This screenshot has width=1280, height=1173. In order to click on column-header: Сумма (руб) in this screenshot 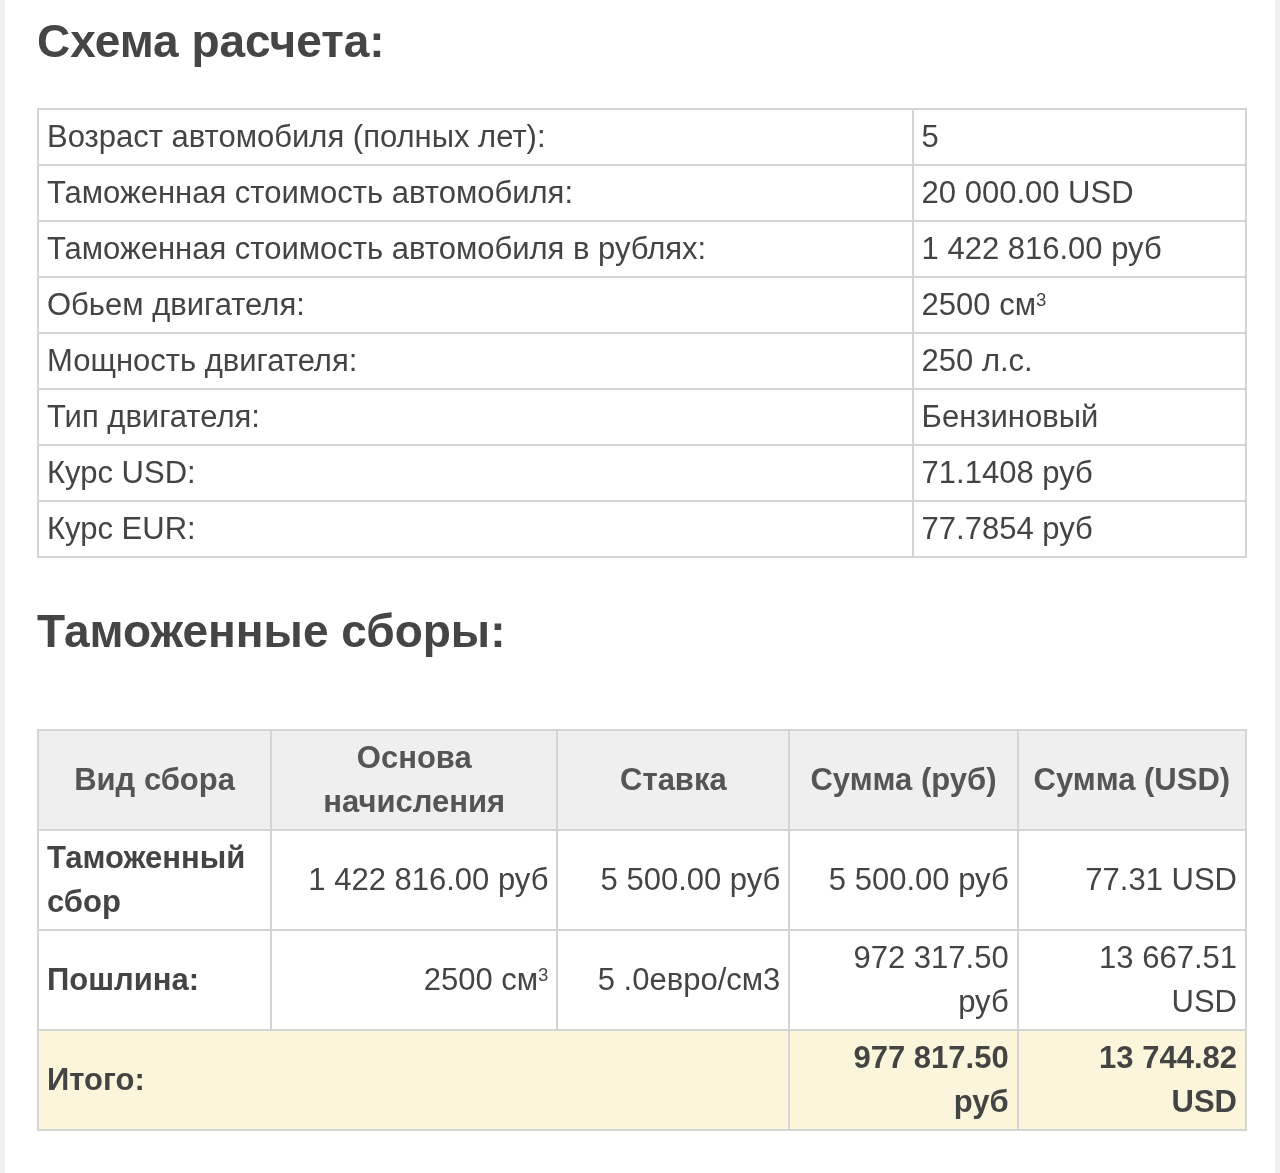, I will do `click(903, 780)`.